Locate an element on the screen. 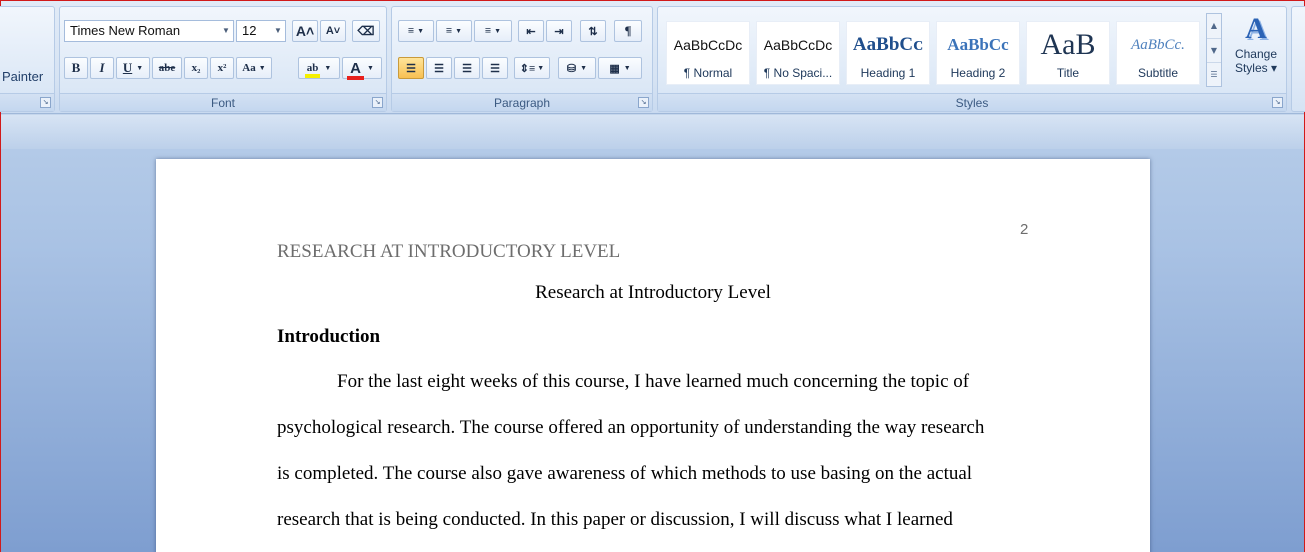  clipboard-launcher-icon: ↘ is located at coordinates (45, 102).